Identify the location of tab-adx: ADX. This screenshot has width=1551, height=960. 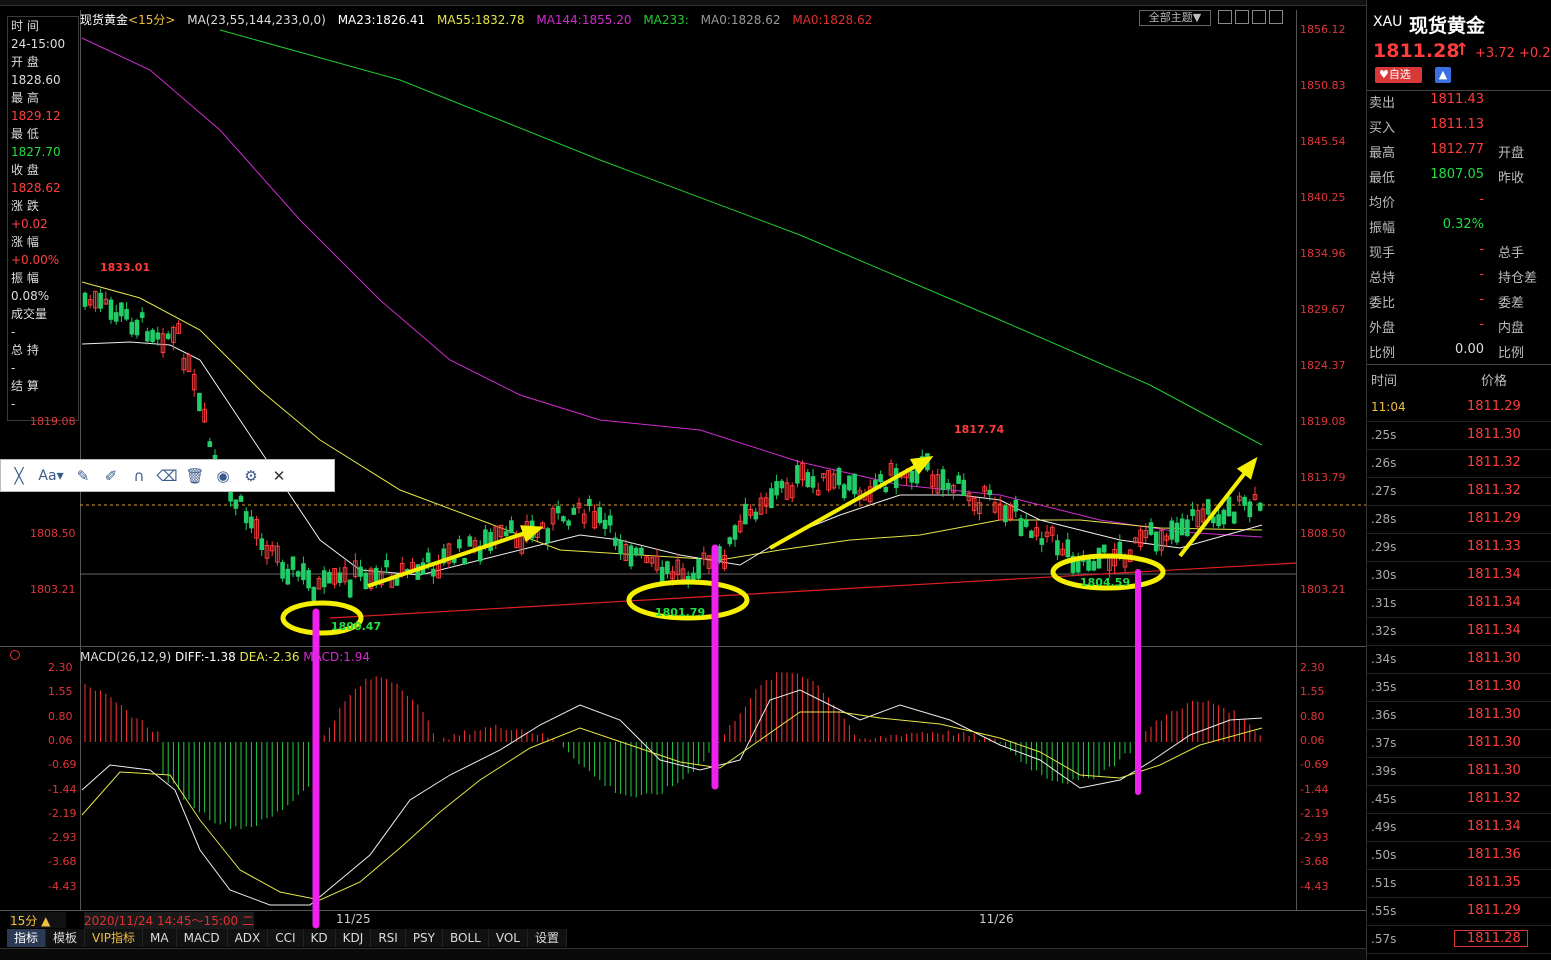
(248, 938).